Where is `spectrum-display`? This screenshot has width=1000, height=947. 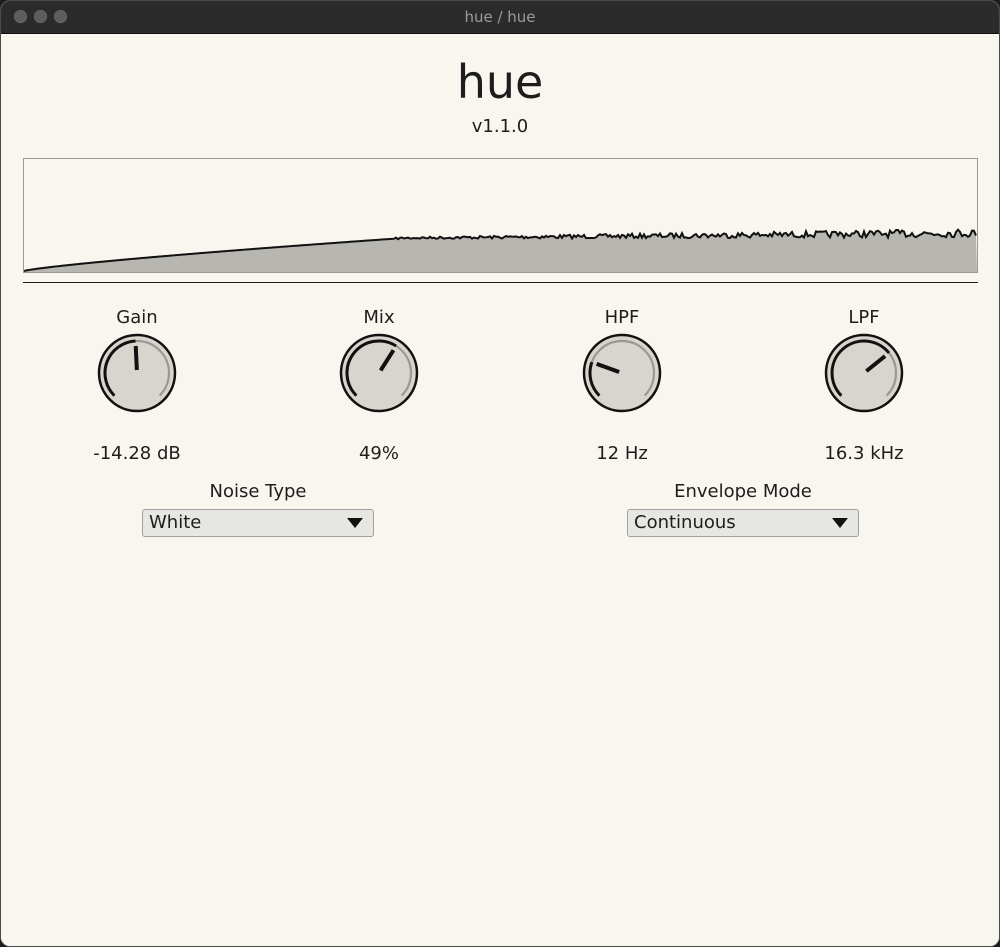 spectrum-display is located at coordinates (500, 215).